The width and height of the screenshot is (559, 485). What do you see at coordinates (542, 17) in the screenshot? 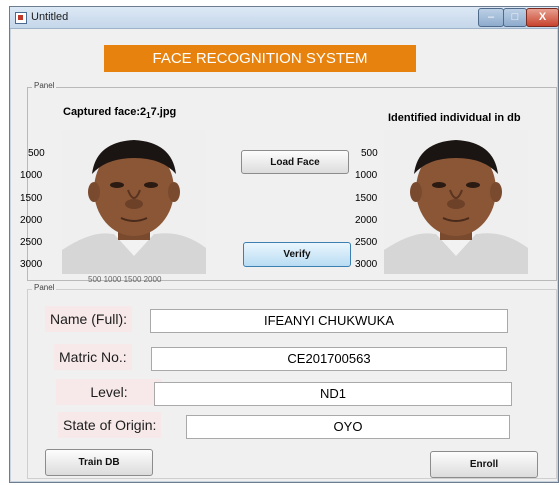
I see `close-button: X` at bounding box center [542, 17].